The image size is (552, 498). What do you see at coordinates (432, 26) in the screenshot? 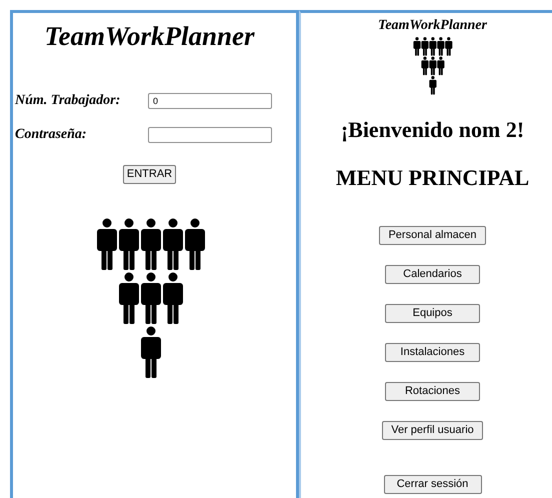
I see `menu-app-title: TeamWorkPlanner` at bounding box center [432, 26].